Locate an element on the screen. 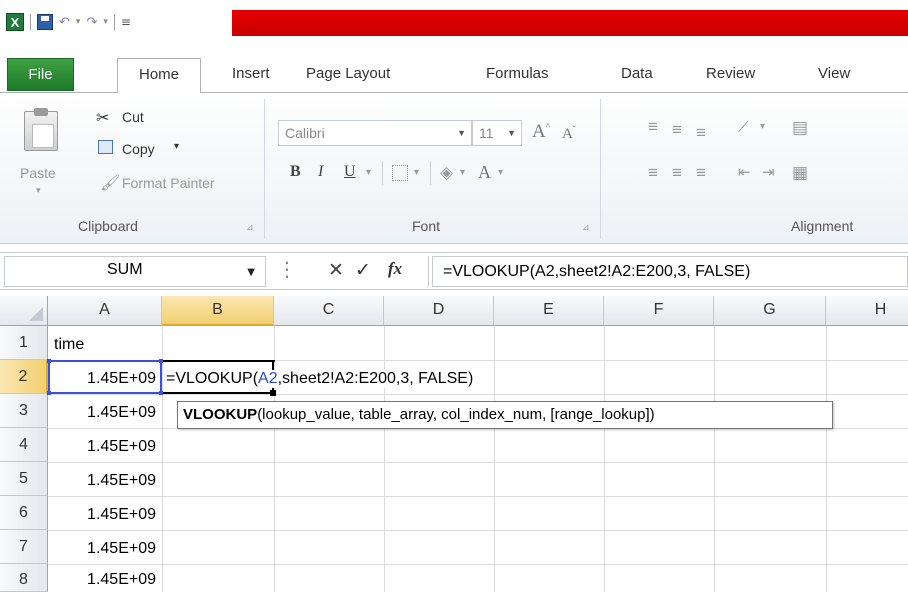 The height and width of the screenshot is (592, 908). cell-b2-editing: =VLOOKUP(A2,sheet2!A2:E200,3, FALSE) is located at coordinates (321, 379).